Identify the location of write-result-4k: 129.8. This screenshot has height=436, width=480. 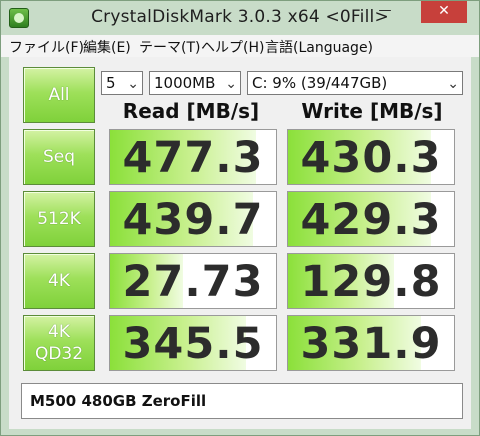
(371, 281).